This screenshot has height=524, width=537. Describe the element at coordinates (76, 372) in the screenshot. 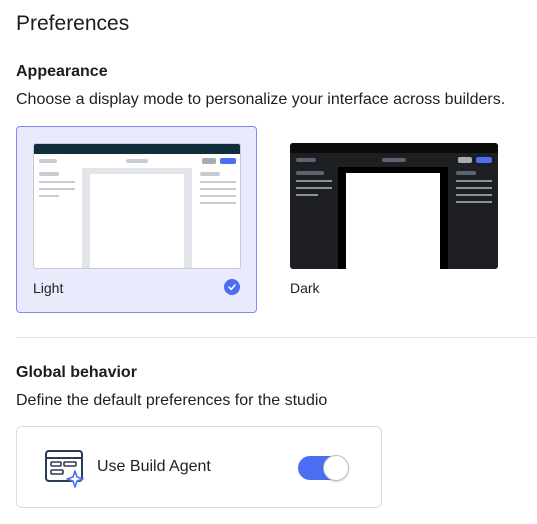

I see `global-behavior-section-title: Global behavior` at that location.